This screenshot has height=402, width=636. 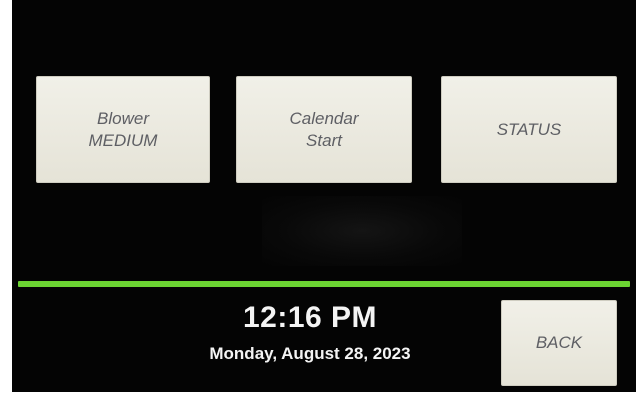 I want to click on green-divider, so click(x=324, y=284).